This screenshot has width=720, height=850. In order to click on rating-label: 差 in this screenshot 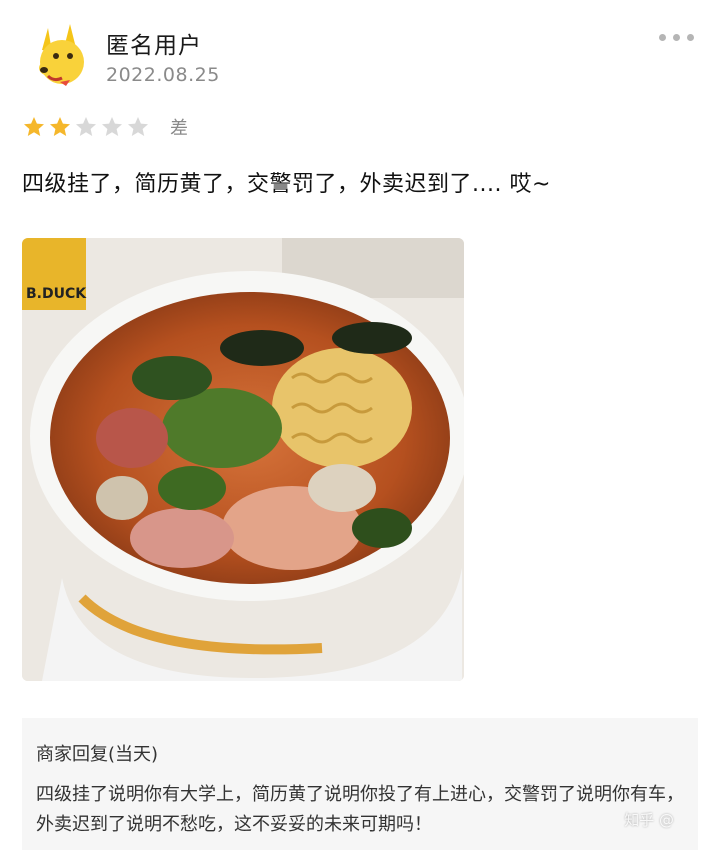, I will do `click(179, 128)`.